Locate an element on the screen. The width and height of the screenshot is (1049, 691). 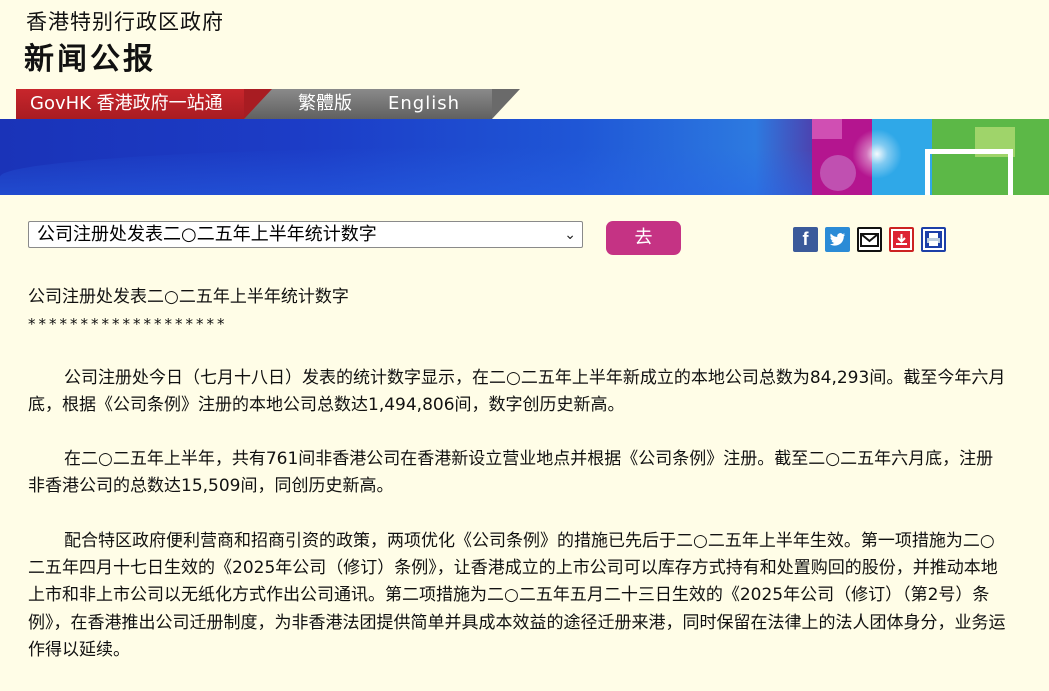
govhk-link: GovHK 香港政府一站通 is located at coordinates (144, 104).